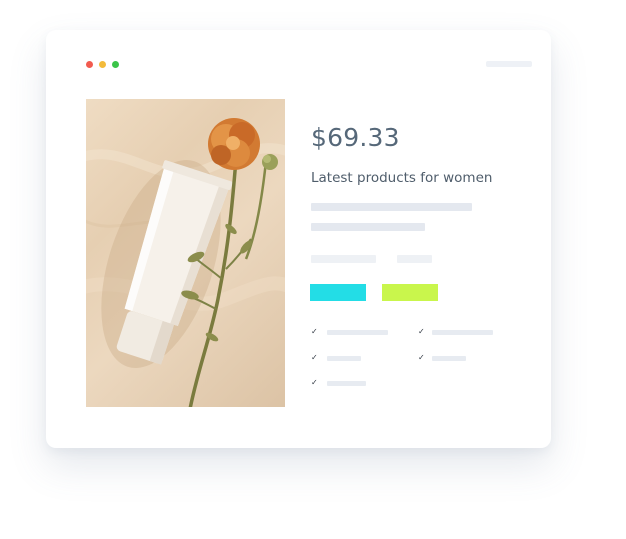  I want to click on product-subtitle: Latest products for women, so click(402, 178).